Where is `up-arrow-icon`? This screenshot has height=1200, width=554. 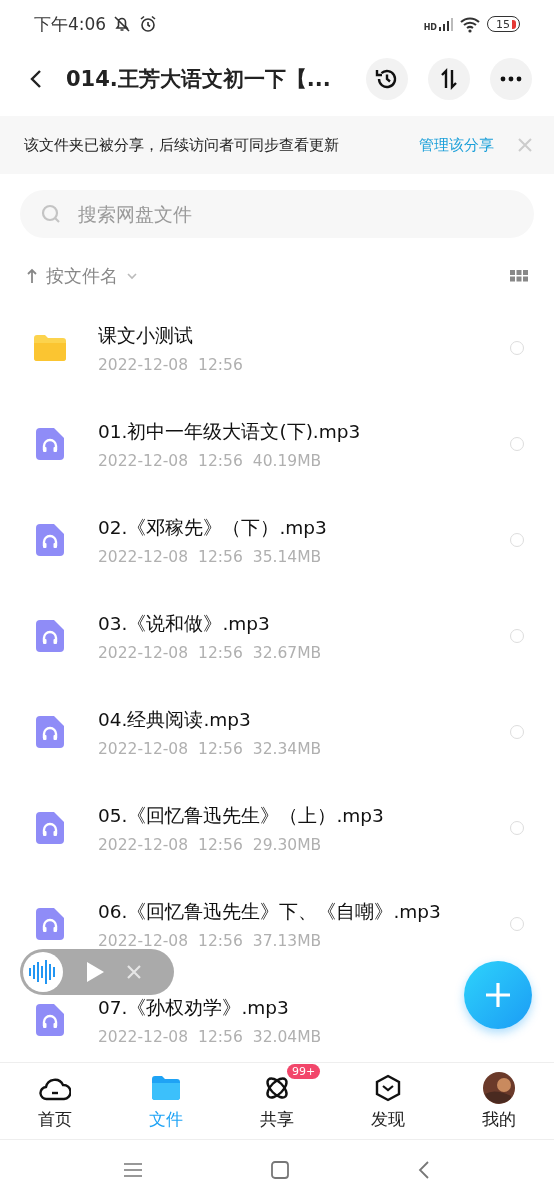
up-arrow-icon is located at coordinates (32, 276).